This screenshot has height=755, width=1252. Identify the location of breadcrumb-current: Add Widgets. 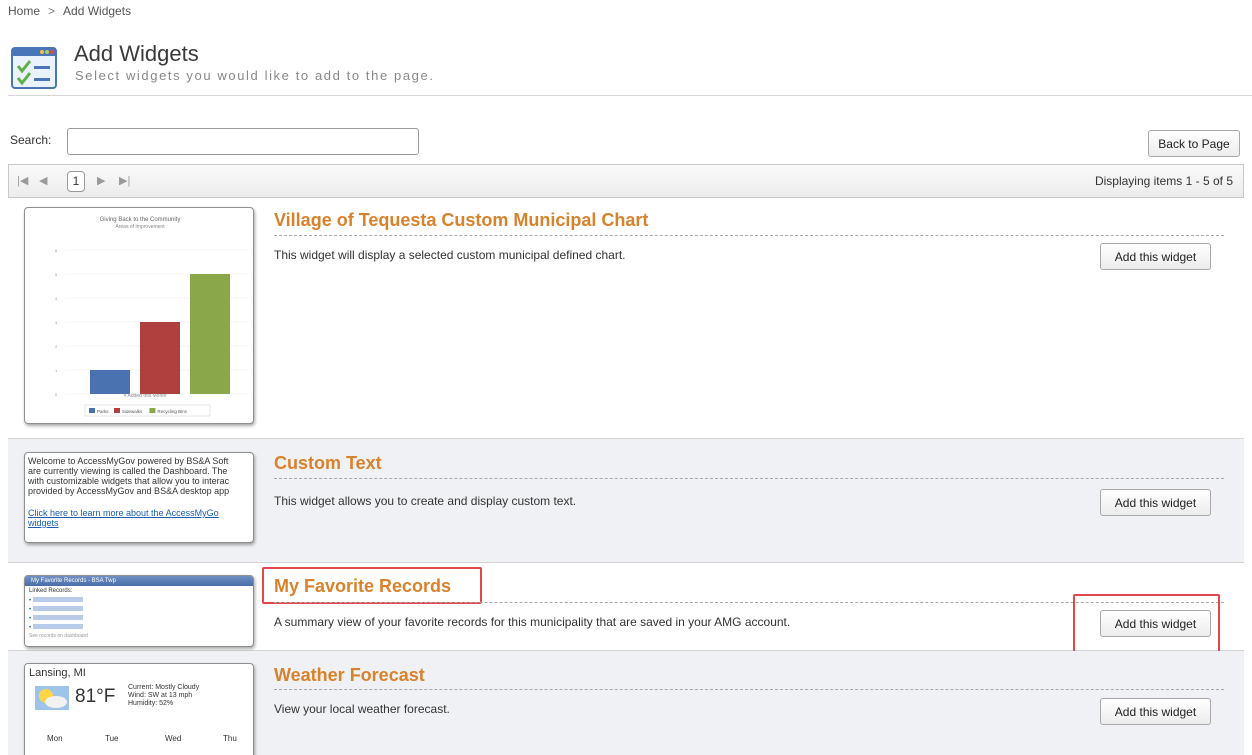
(97, 11).